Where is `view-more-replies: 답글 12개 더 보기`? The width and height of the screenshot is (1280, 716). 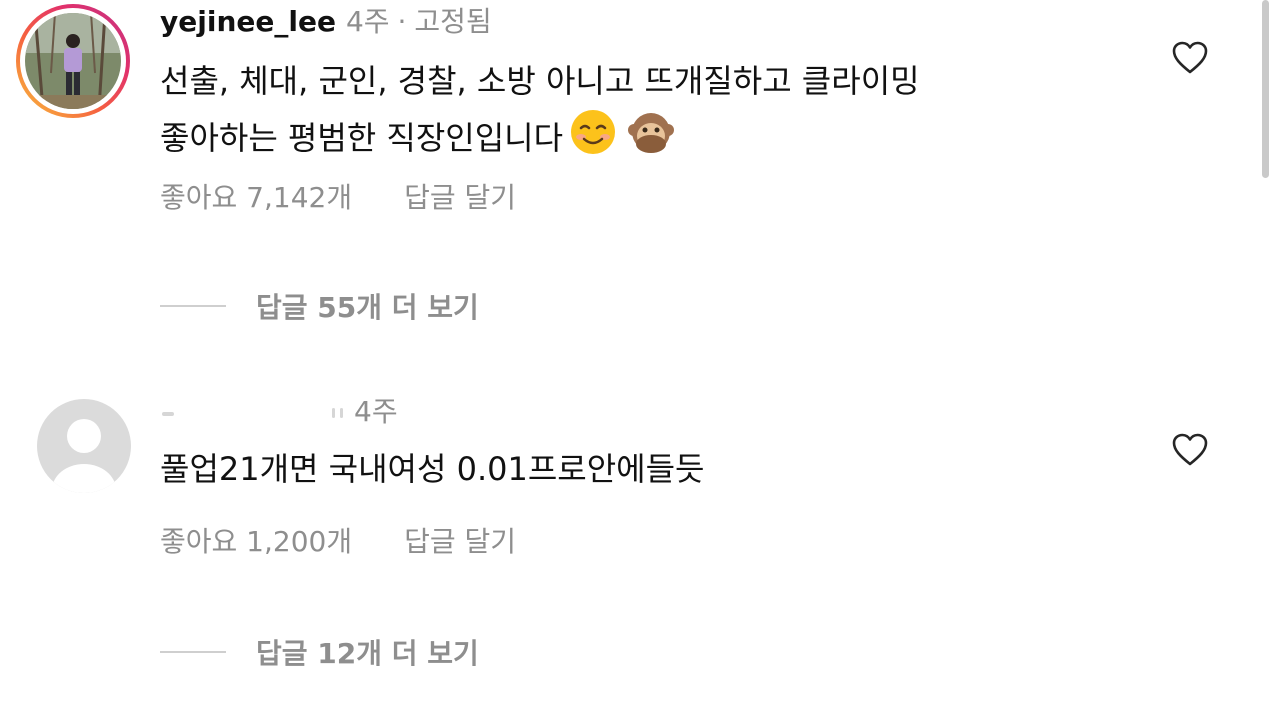
view-more-replies: 답글 12개 더 보기 is located at coordinates (319, 652).